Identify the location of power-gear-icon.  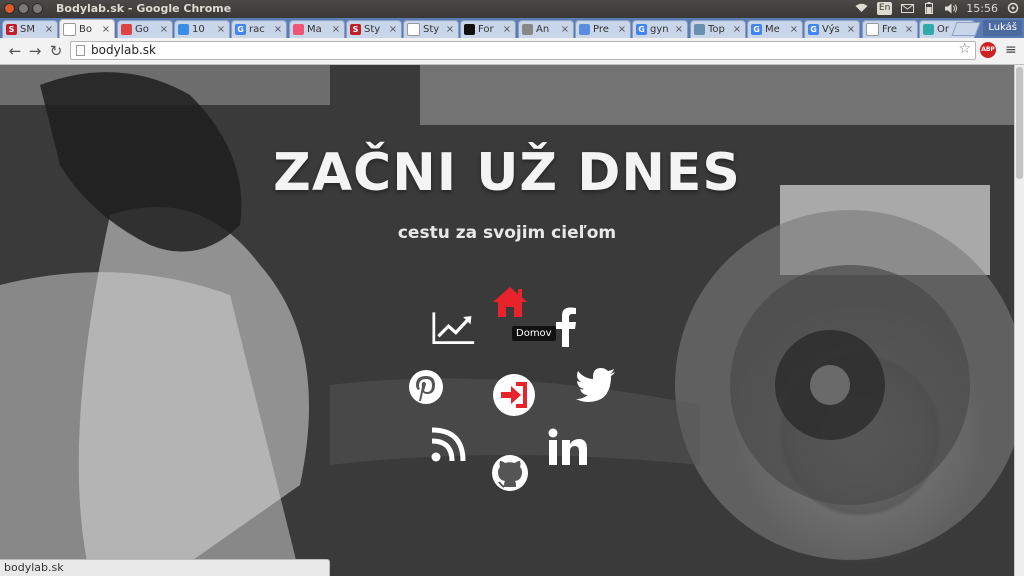
(1013, 8).